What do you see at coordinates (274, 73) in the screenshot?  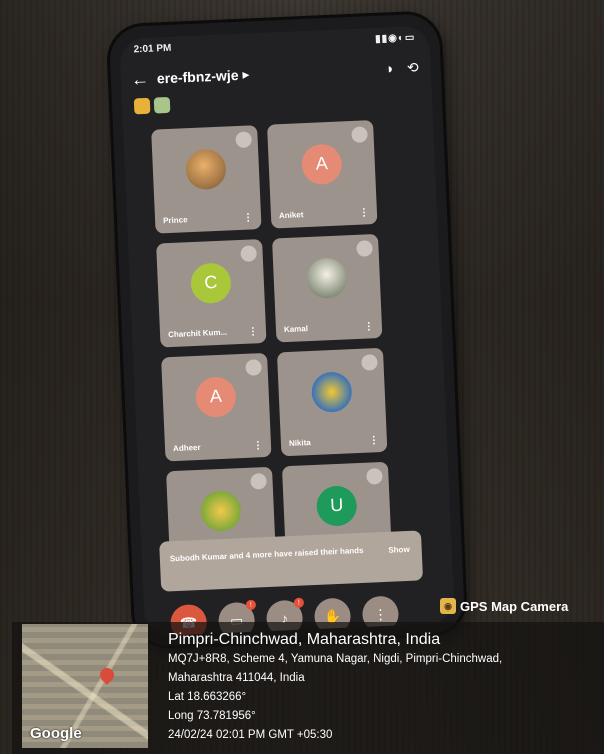 I see `call-header: ← ere-fbnz-wje ▶ ◑ ⟲` at bounding box center [274, 73].